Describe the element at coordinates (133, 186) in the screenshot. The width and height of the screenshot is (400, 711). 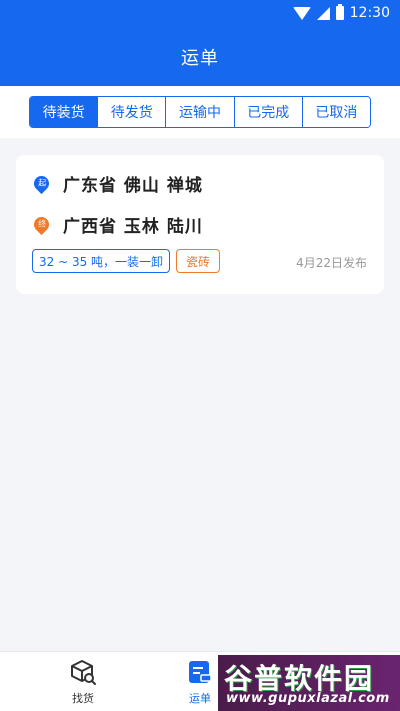
I see `start-location: 广东省 佛山 禅城` at that location.